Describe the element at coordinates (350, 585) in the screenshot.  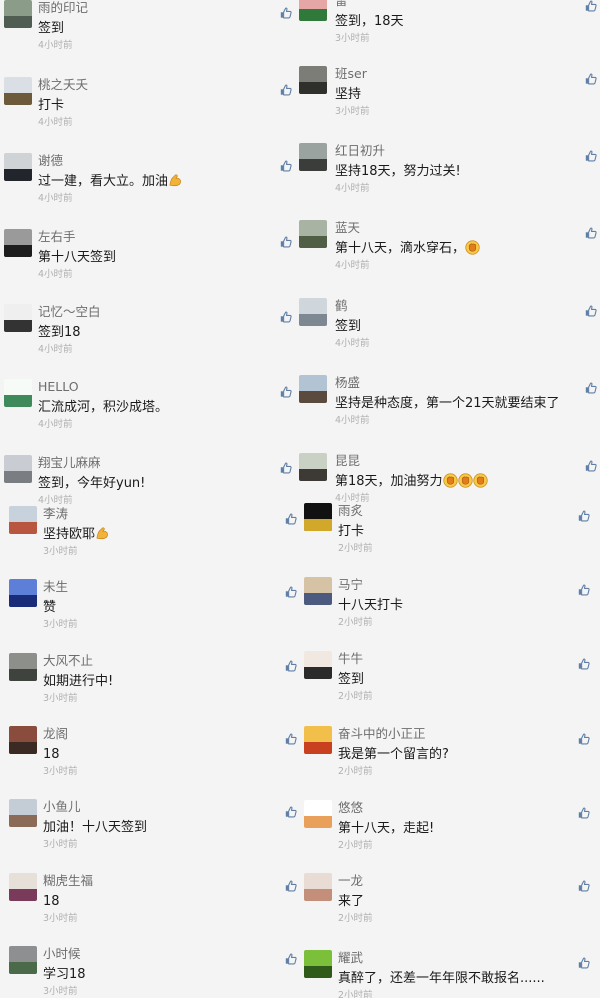
I see `commenter-name: 马宁` at that location.